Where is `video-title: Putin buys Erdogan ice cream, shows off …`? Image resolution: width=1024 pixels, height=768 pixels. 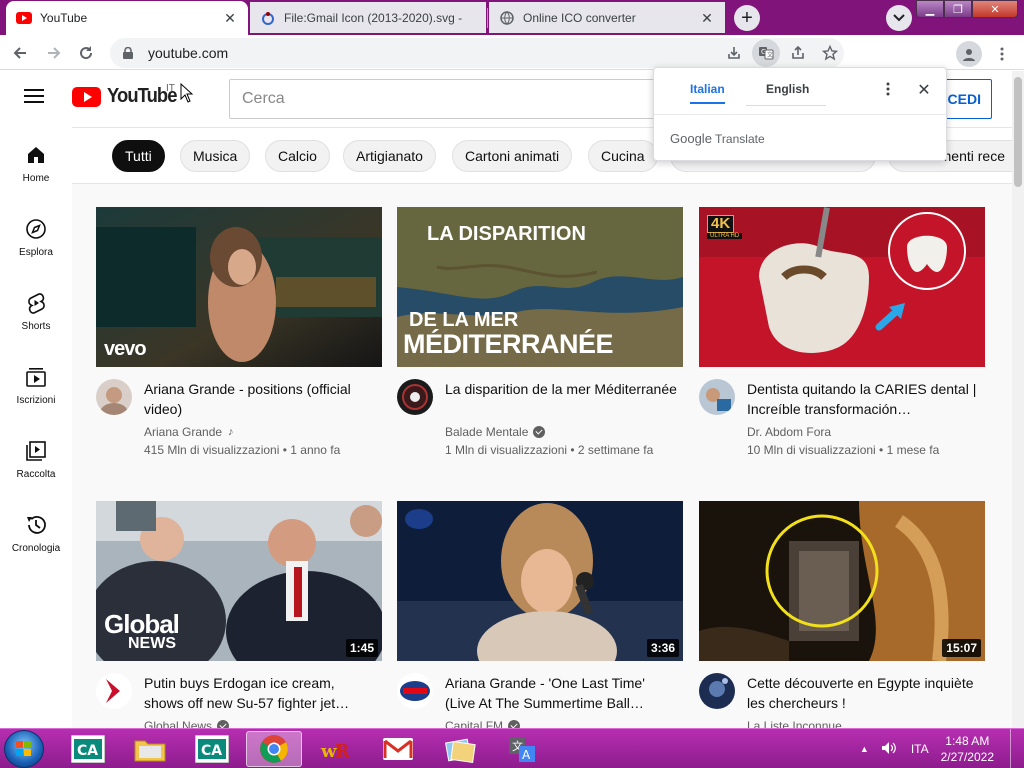 video-title: Putin buys Erdogan ice cream, shows off … is located at coordinates (260, 693).